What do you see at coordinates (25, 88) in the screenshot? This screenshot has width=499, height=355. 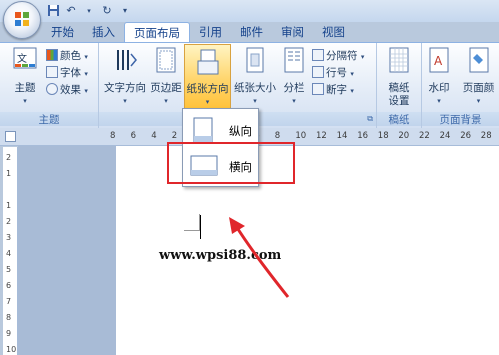 I see `theme-label: 主题` at bounding box center [25, 88].